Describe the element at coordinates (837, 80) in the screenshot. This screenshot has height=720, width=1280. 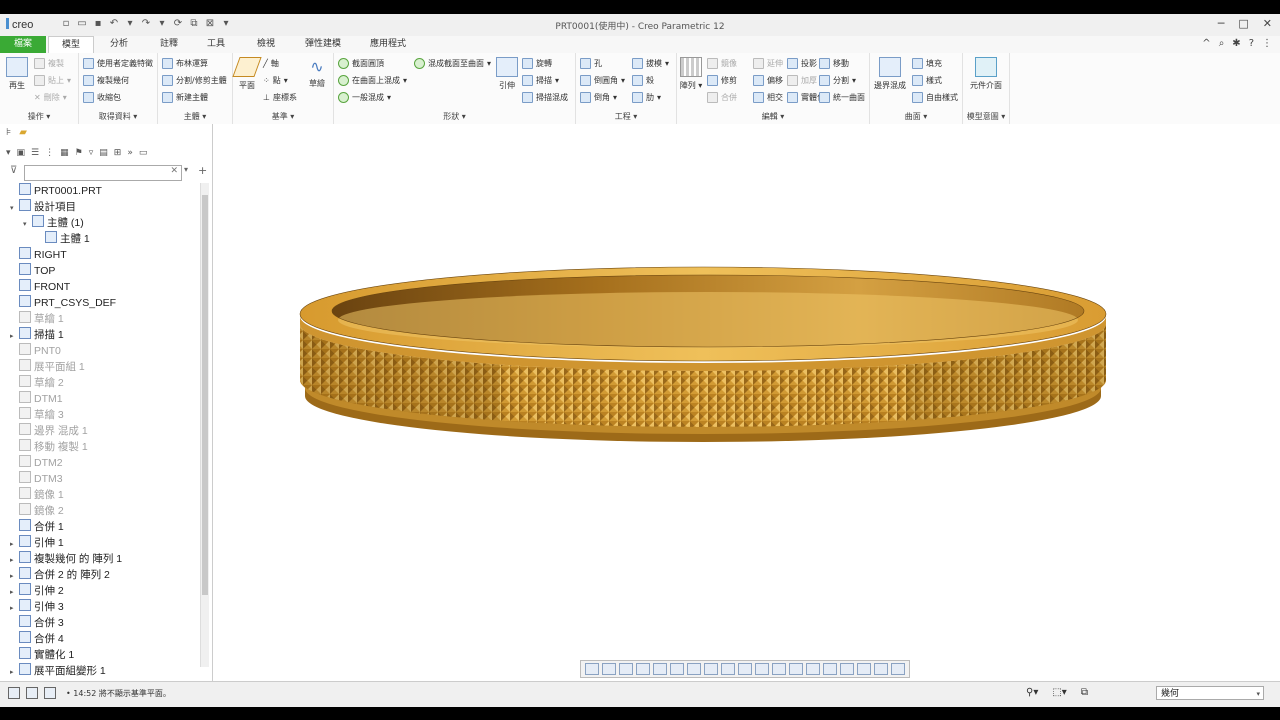
I see `split-button: 分割 ▾` at that location.